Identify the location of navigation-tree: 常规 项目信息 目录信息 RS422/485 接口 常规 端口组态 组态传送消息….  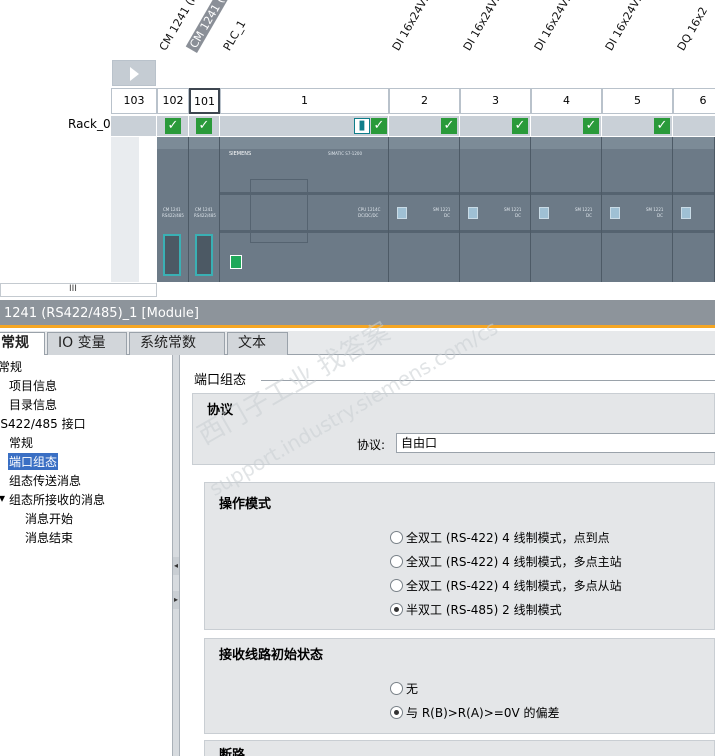
(86, 555).